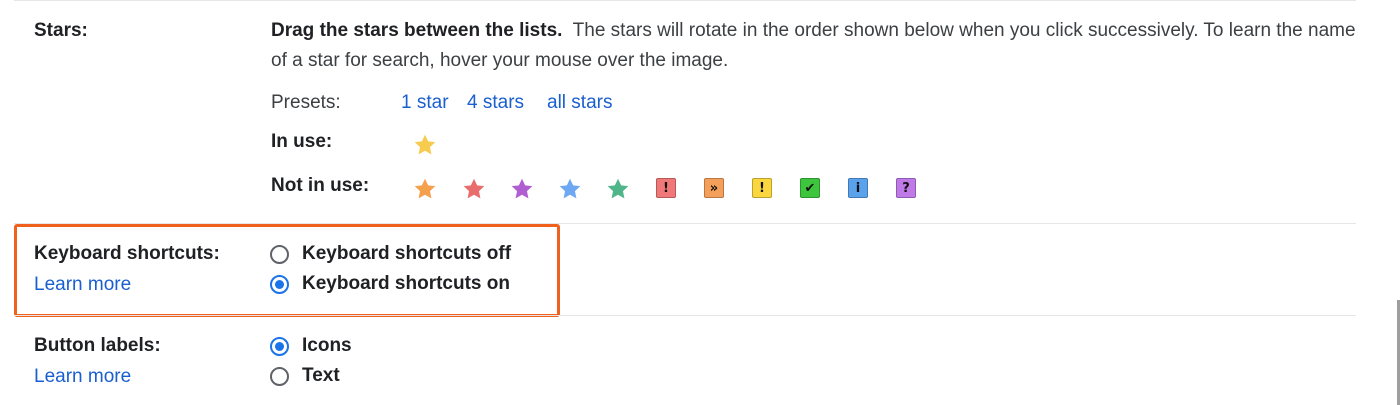 The width and height of the screenshot is (1400, 405). I want to click on keyboard-shortcuts-off-option: Keyboard shortcuts off, so click(390, 254).